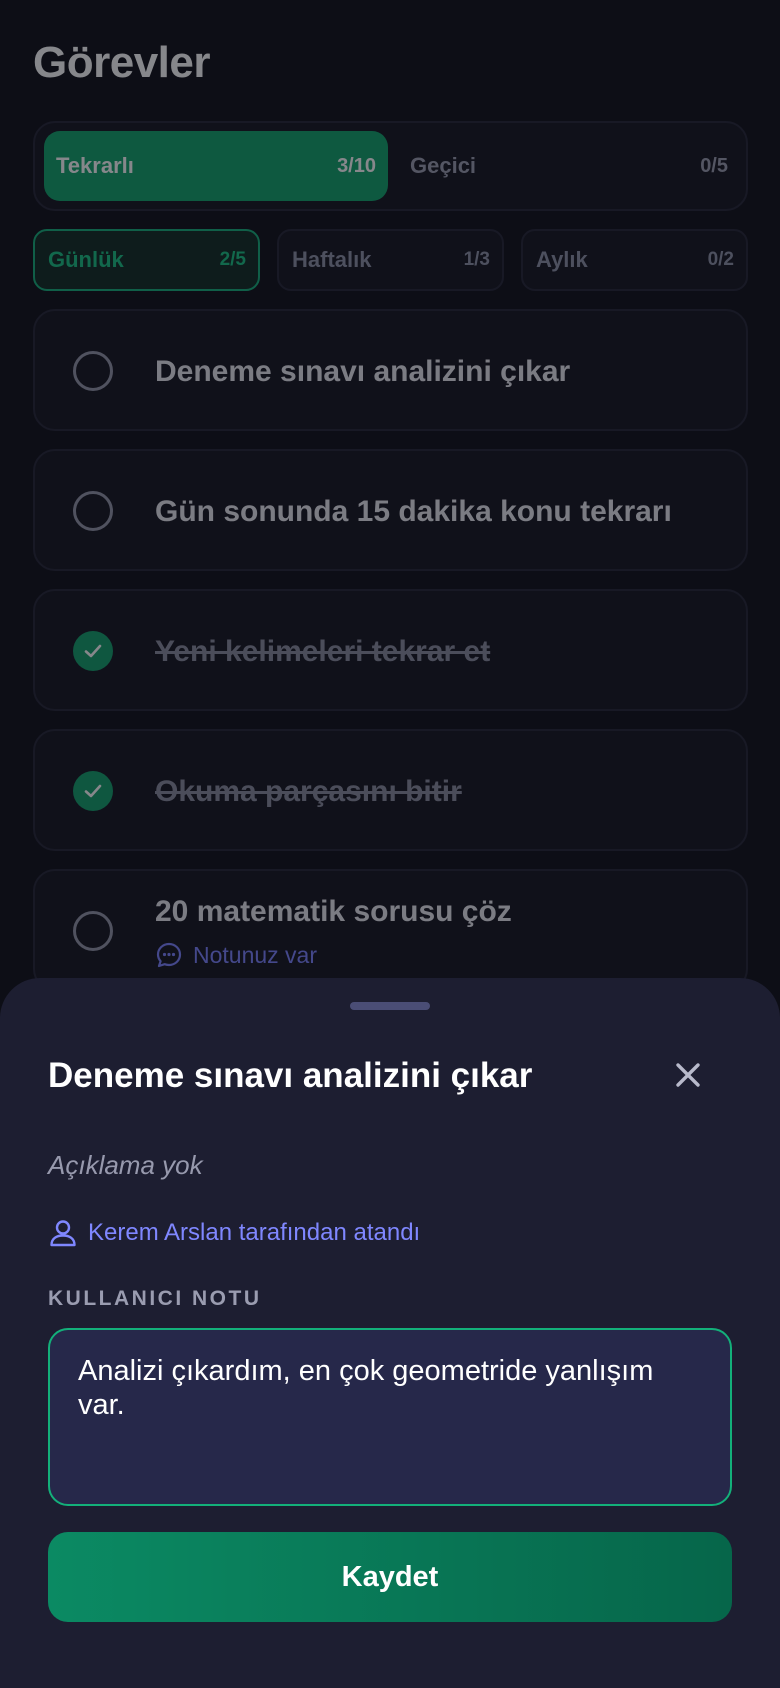  Describe the element at coordinates (63, 1233) in the screenshot. I see `user-icon` at that location.